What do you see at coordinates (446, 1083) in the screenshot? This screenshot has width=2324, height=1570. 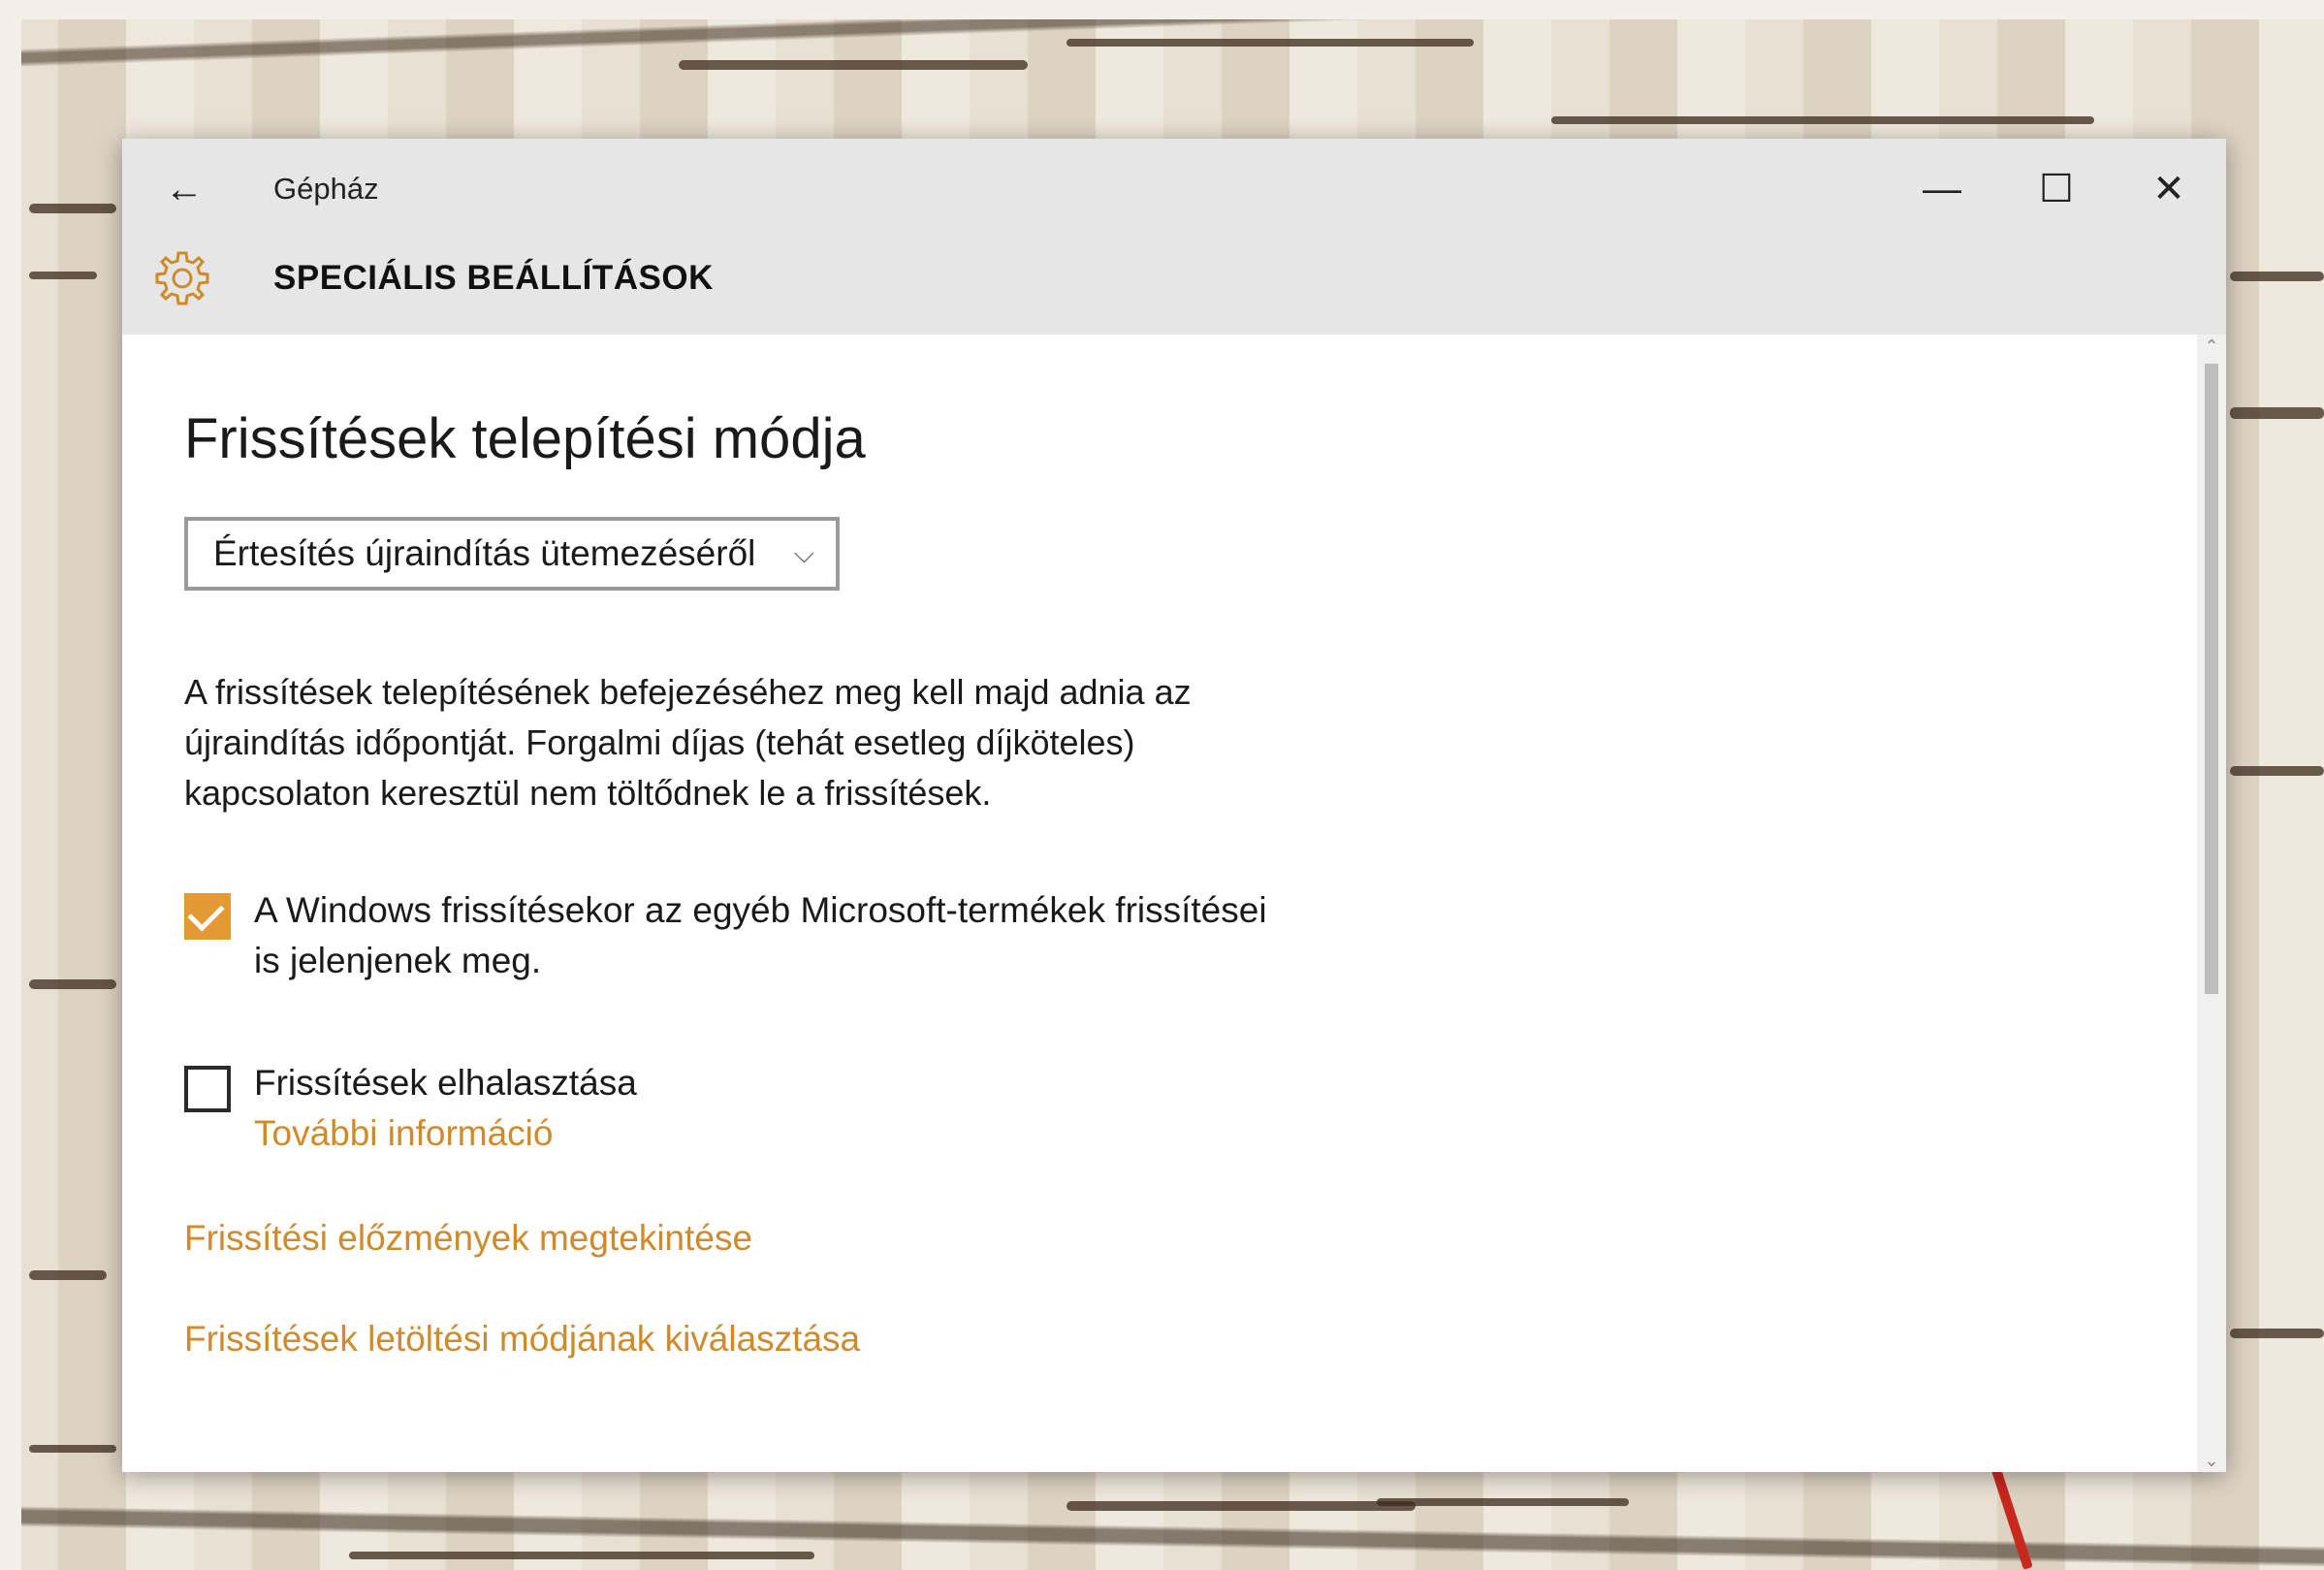 I see `defer-updates-label: Frissítések elhalasztása` at bounding box center [446, 1083].